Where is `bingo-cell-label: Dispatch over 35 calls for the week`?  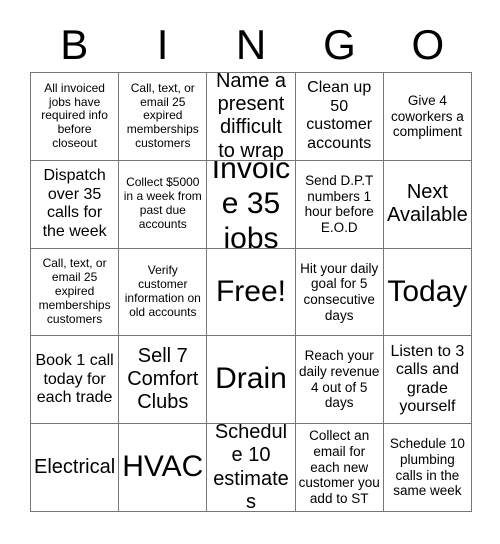 bingo-cell-label: Dispatch over 35 calls for the week is located at coordinates (74, 203).